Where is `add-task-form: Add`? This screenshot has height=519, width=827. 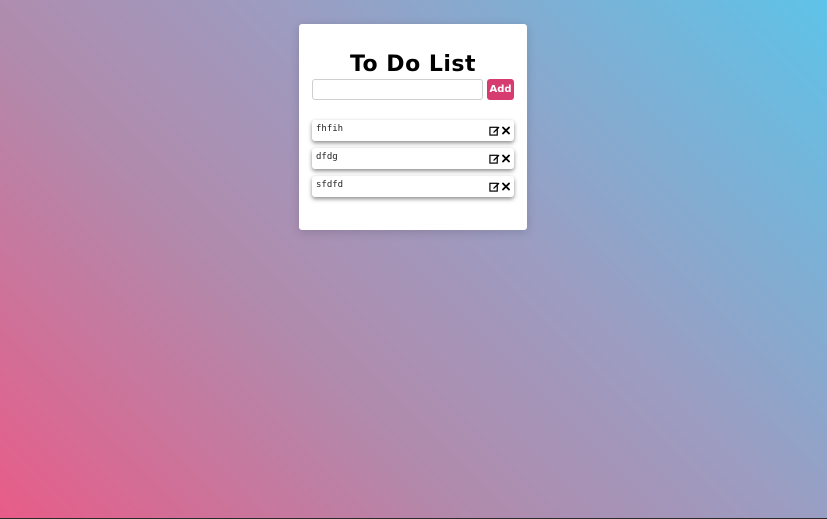 add-task-form: Add is located at coordinates (413, 89).